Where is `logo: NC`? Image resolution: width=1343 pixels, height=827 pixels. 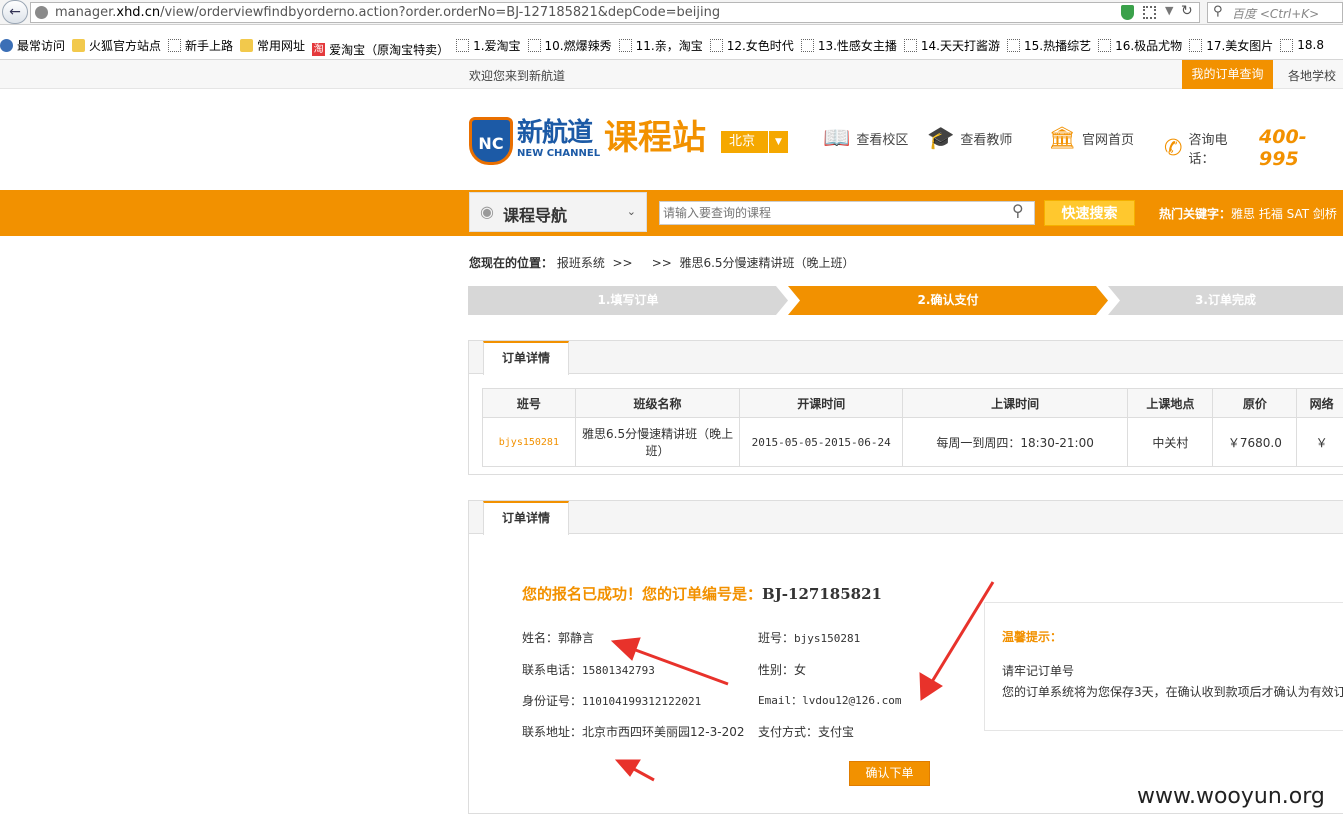
logo: NC is located at coordinates (491, 141).